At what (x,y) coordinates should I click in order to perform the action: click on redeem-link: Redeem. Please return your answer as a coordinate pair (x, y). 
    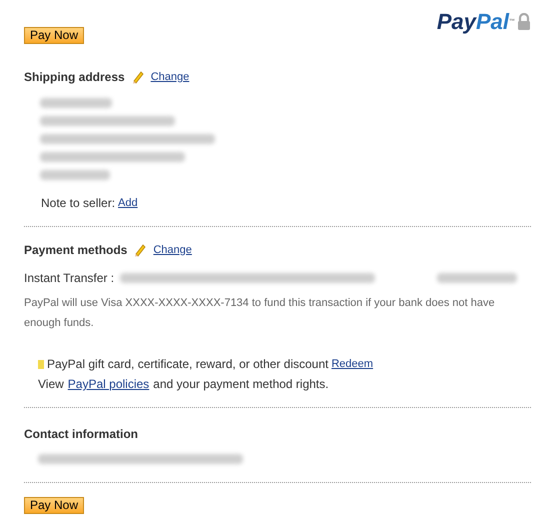
    Looking at the image, I should click on (352, 364).